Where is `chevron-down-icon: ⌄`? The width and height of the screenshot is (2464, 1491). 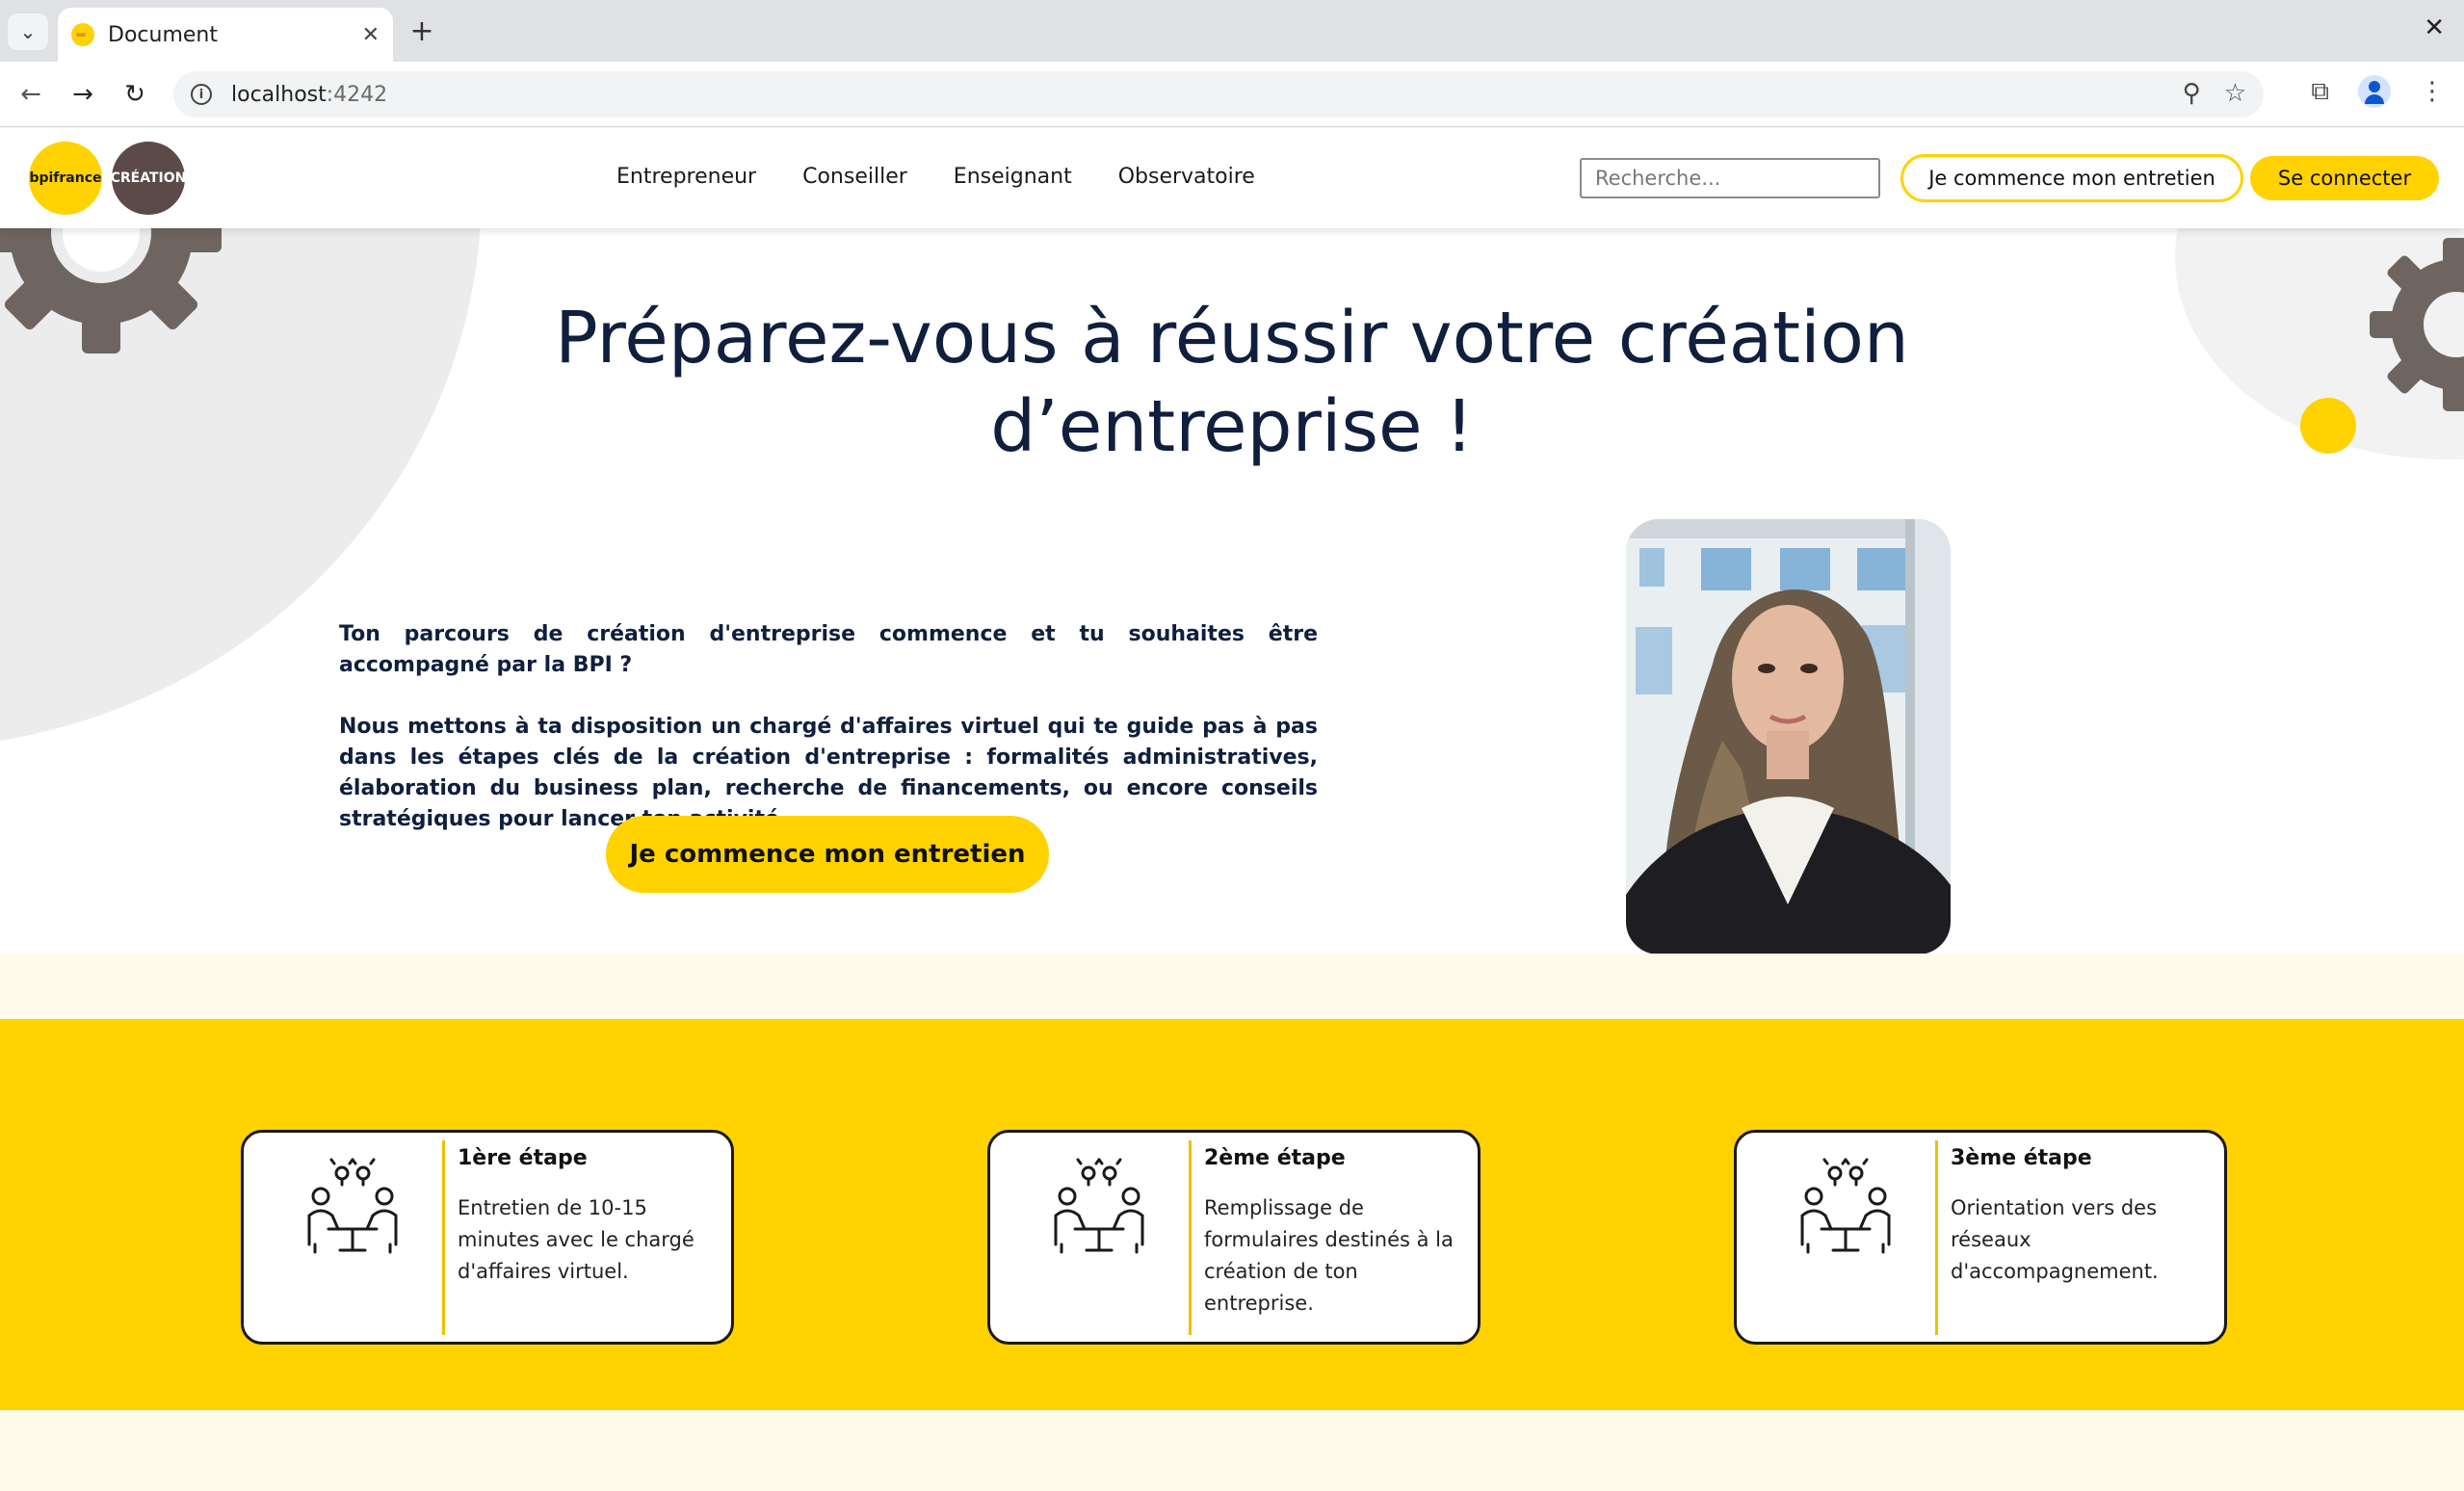 chevron-down-icon: ⌄ is located at coordinates (28, 31).